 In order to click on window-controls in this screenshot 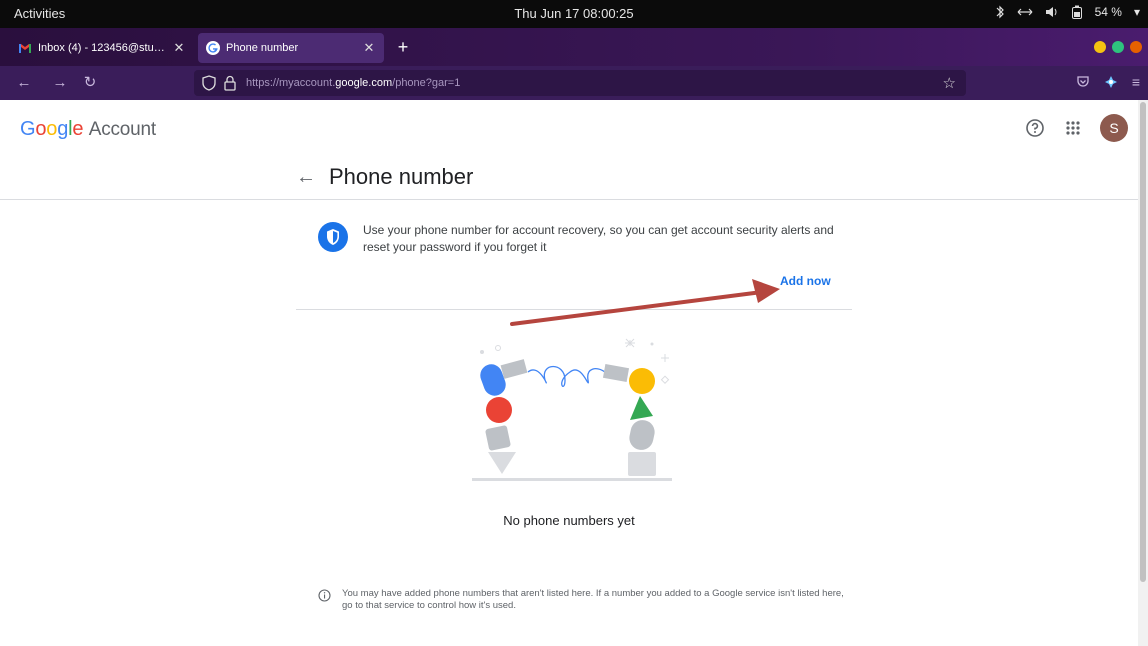, I will do `click(1118, 47)`.